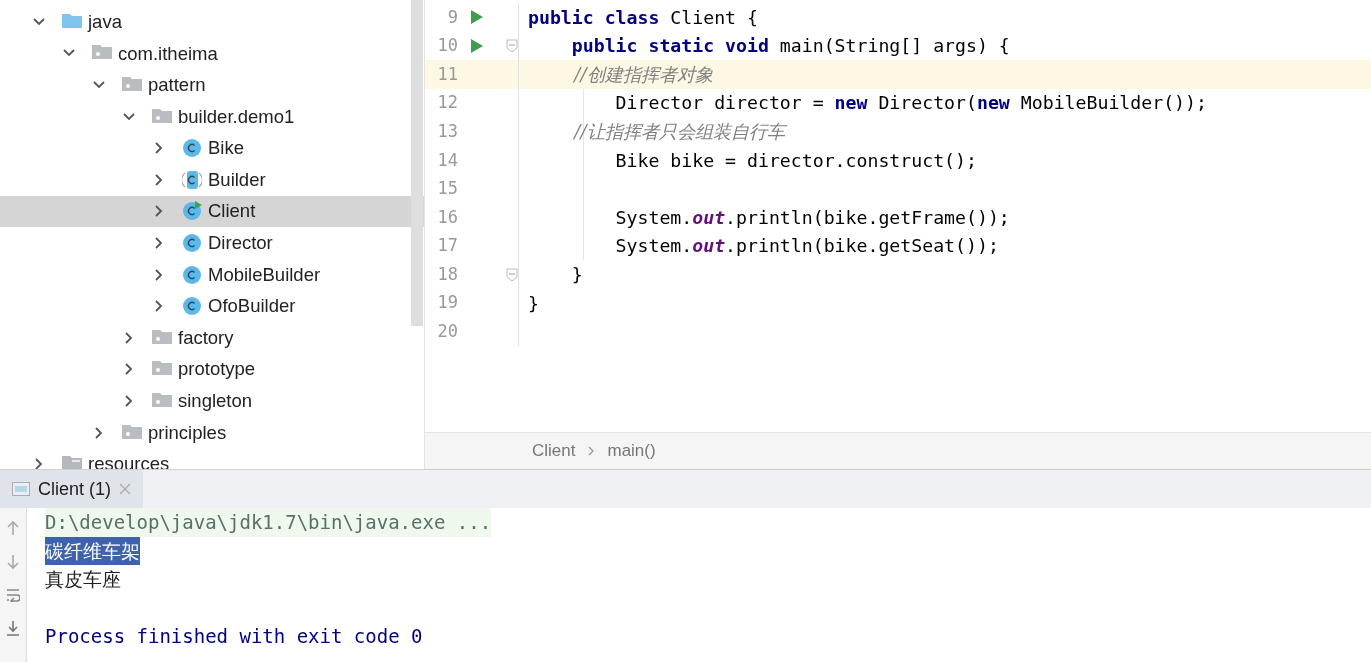  What do you see at coordinates (240, 243) in the screenshot?
I see `tree-label: Director` at bounding box center [240, 243].